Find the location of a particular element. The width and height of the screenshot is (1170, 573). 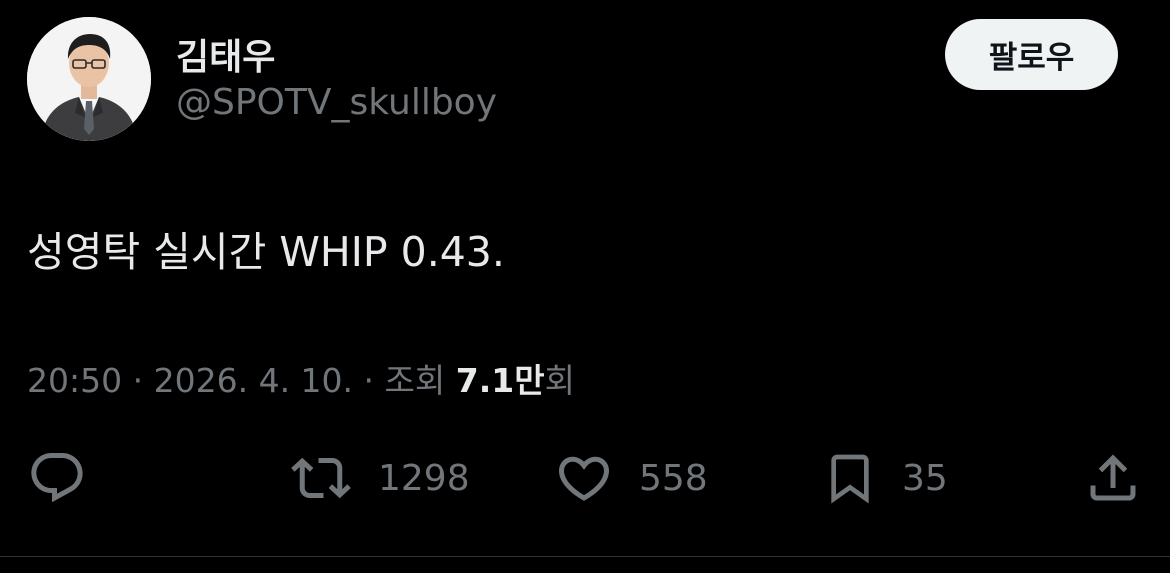

share-icon is located at coordinates (1113, 478).